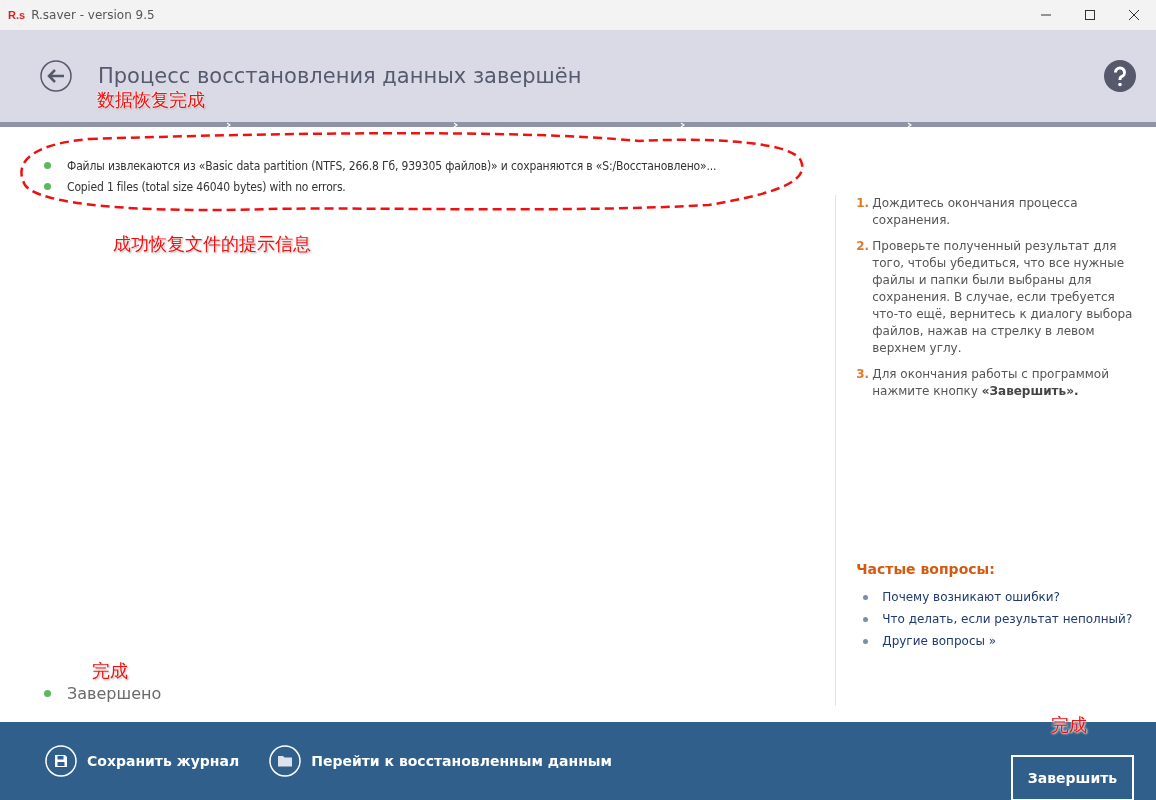  I want to click on annotation-label: 数据恢复完成, so click(151, 100).